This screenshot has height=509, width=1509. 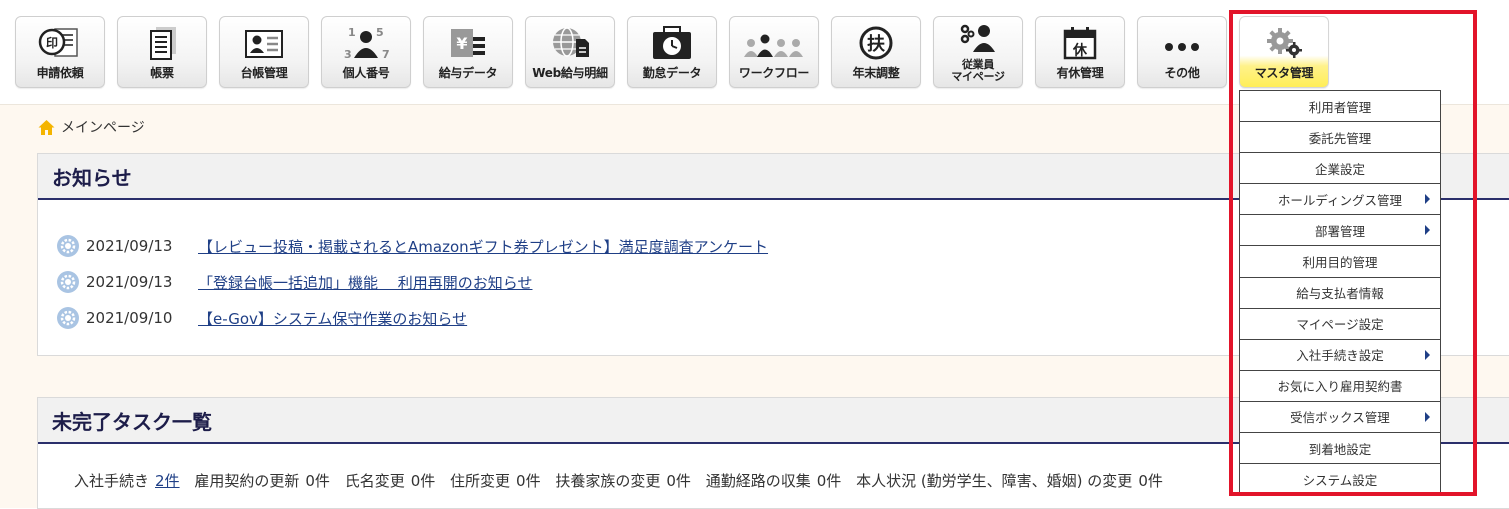 I want to click on task-label: 本人状況 (勤労学生、障害、婚姻) の変更, so click(x=994, y=481).